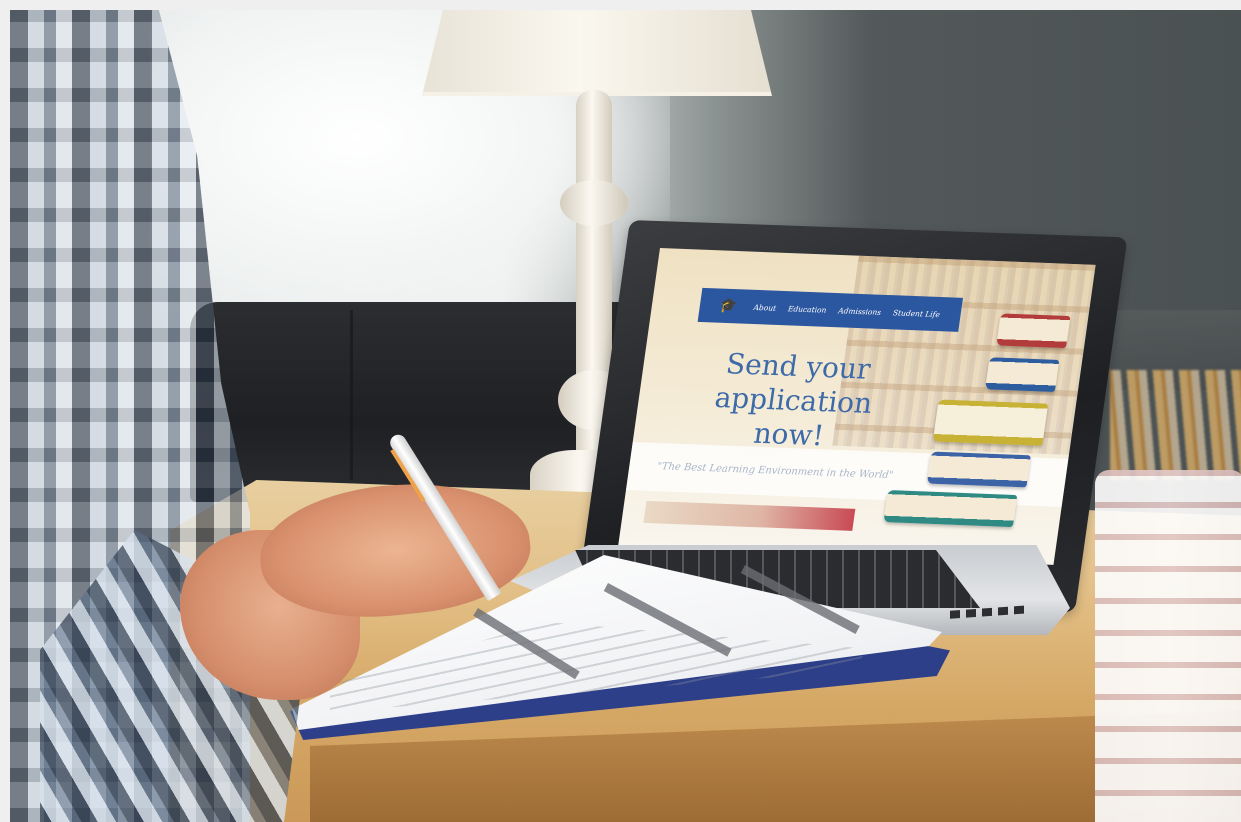 The height and width of the screenshot is (822, 1241). What do you see at coordinates (728, 306) in the screenshot?
I see `graduation-cap-icon: 🎓` at bounding box center [728, 306].